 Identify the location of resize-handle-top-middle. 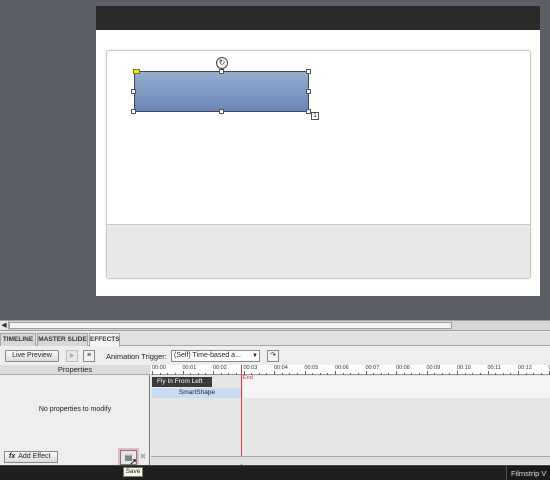
(221, 71).